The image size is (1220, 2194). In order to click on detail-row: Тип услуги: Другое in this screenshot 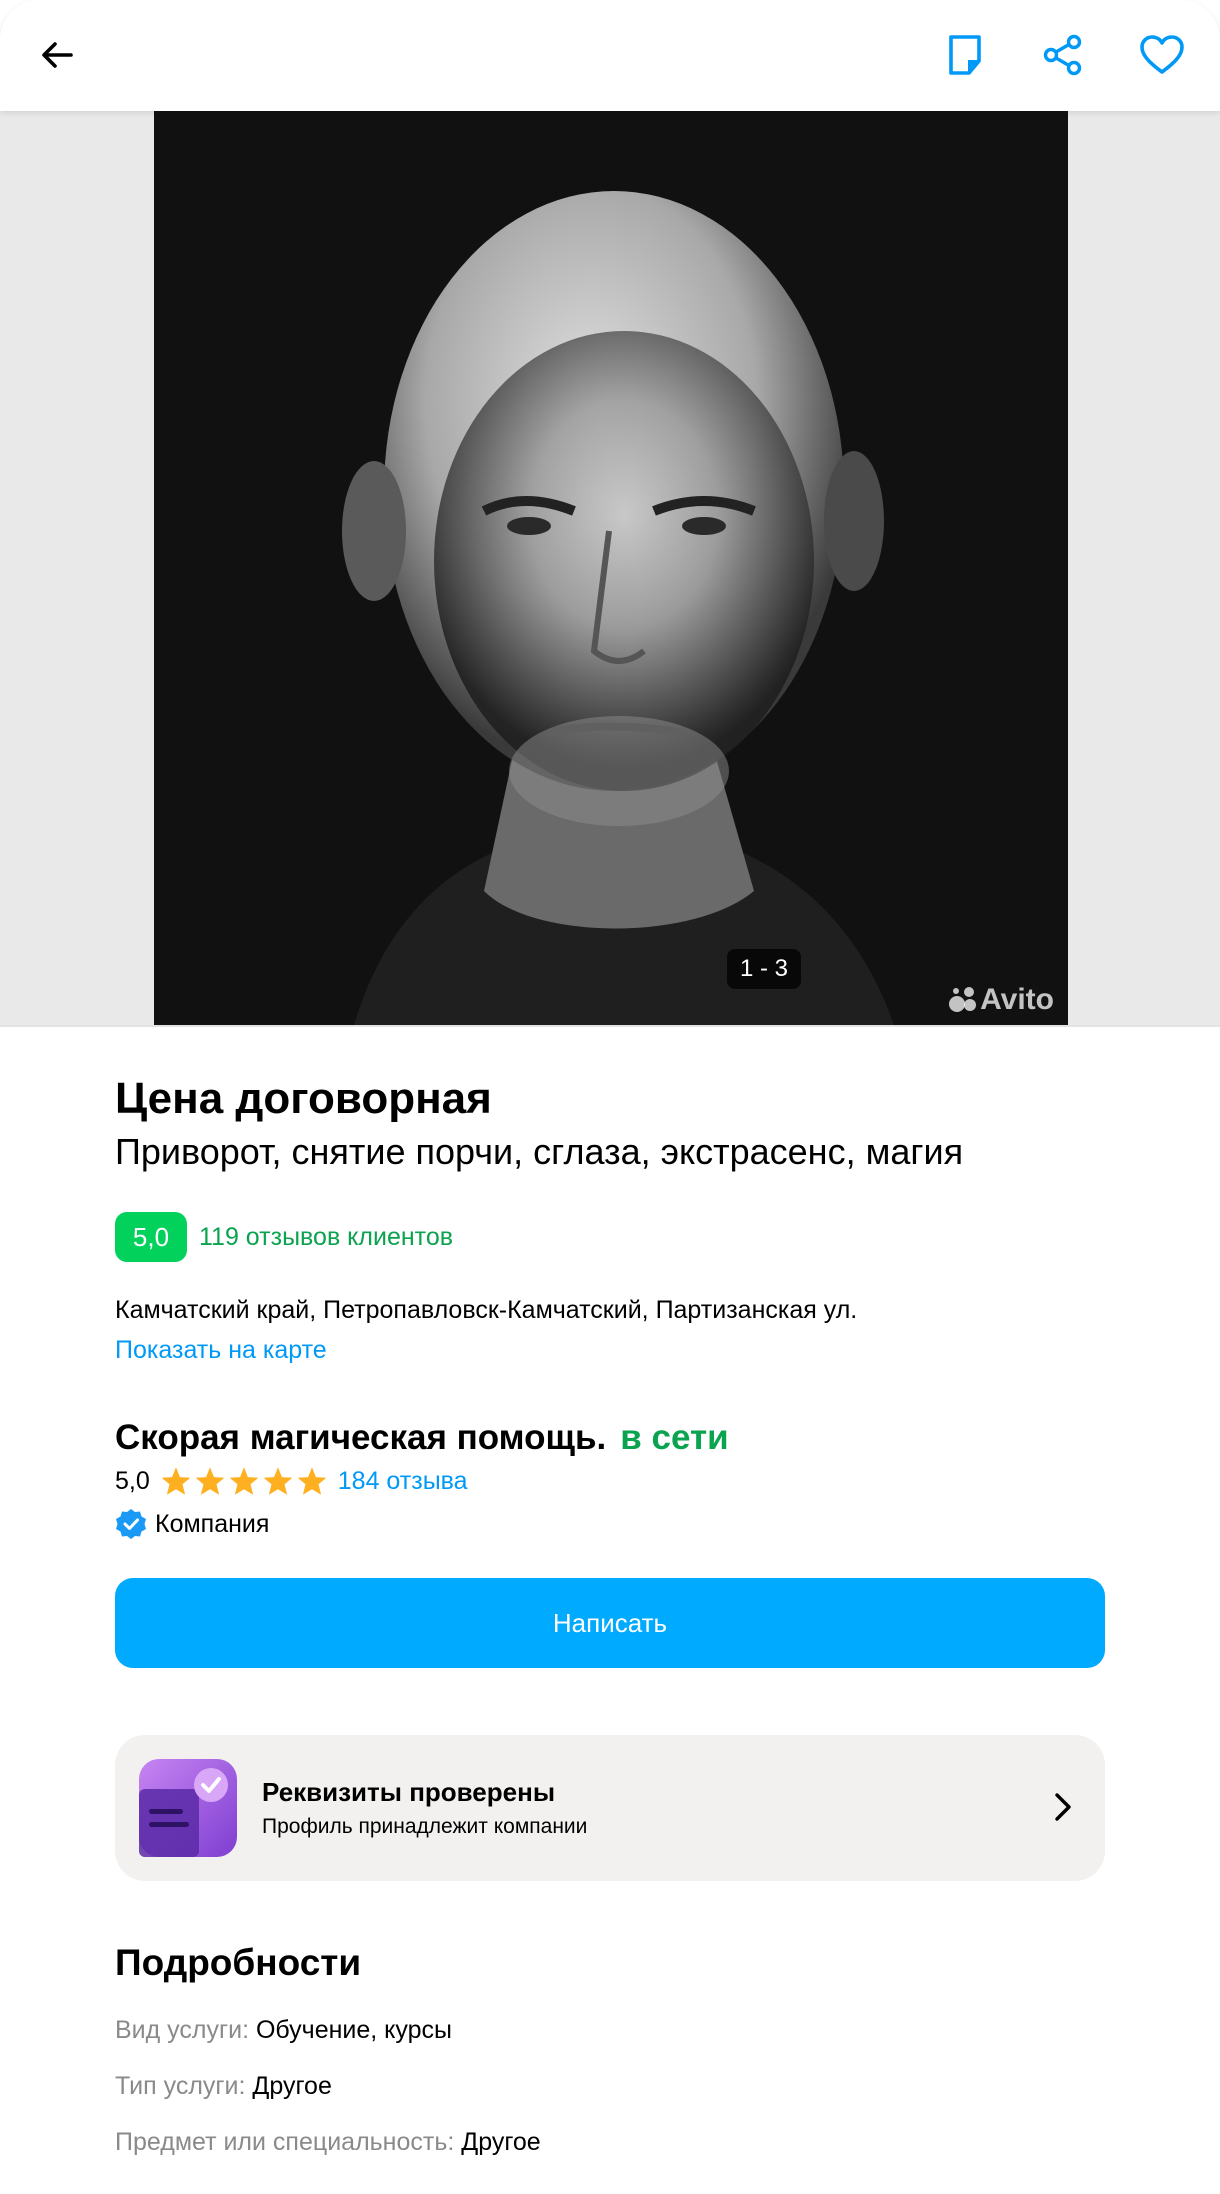, I will do `click(223, 2086)`.